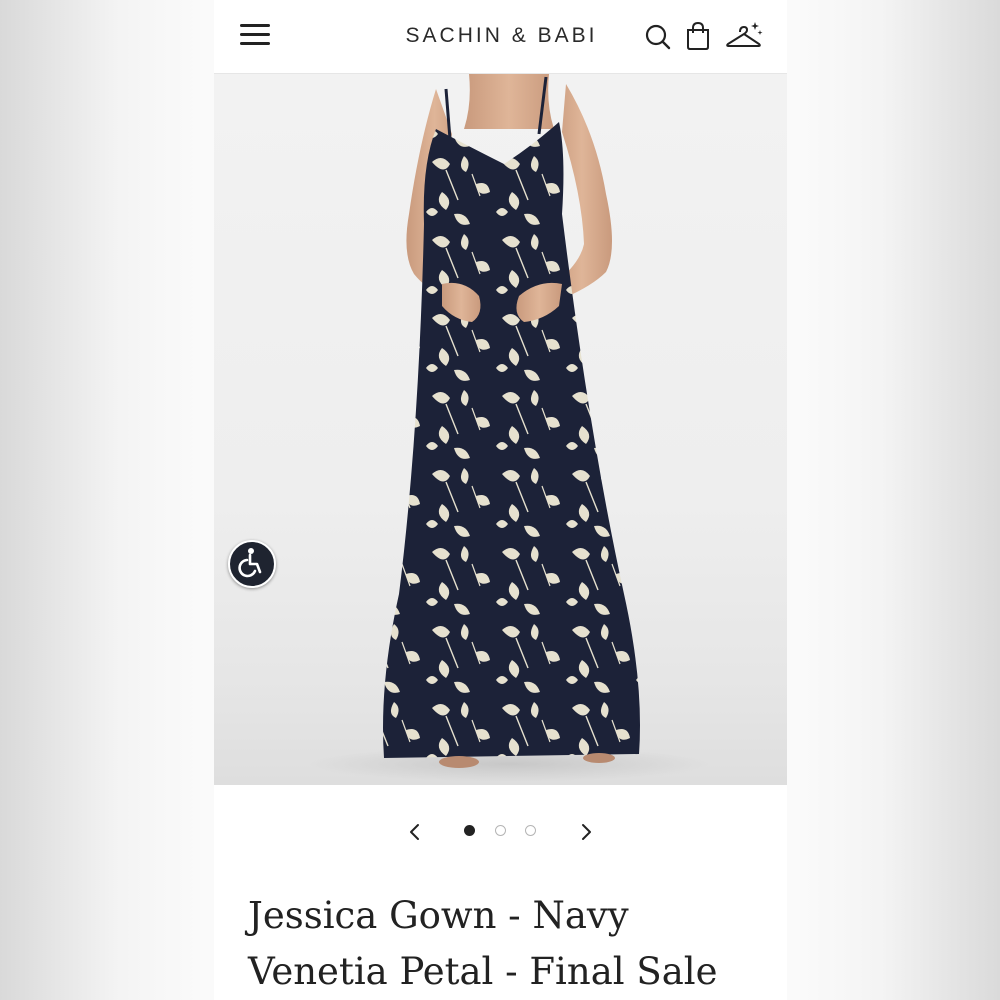 The width and height of the screenshot is (1000, 1000). I want to click on shopping-bag-icon, so click(699, 36).